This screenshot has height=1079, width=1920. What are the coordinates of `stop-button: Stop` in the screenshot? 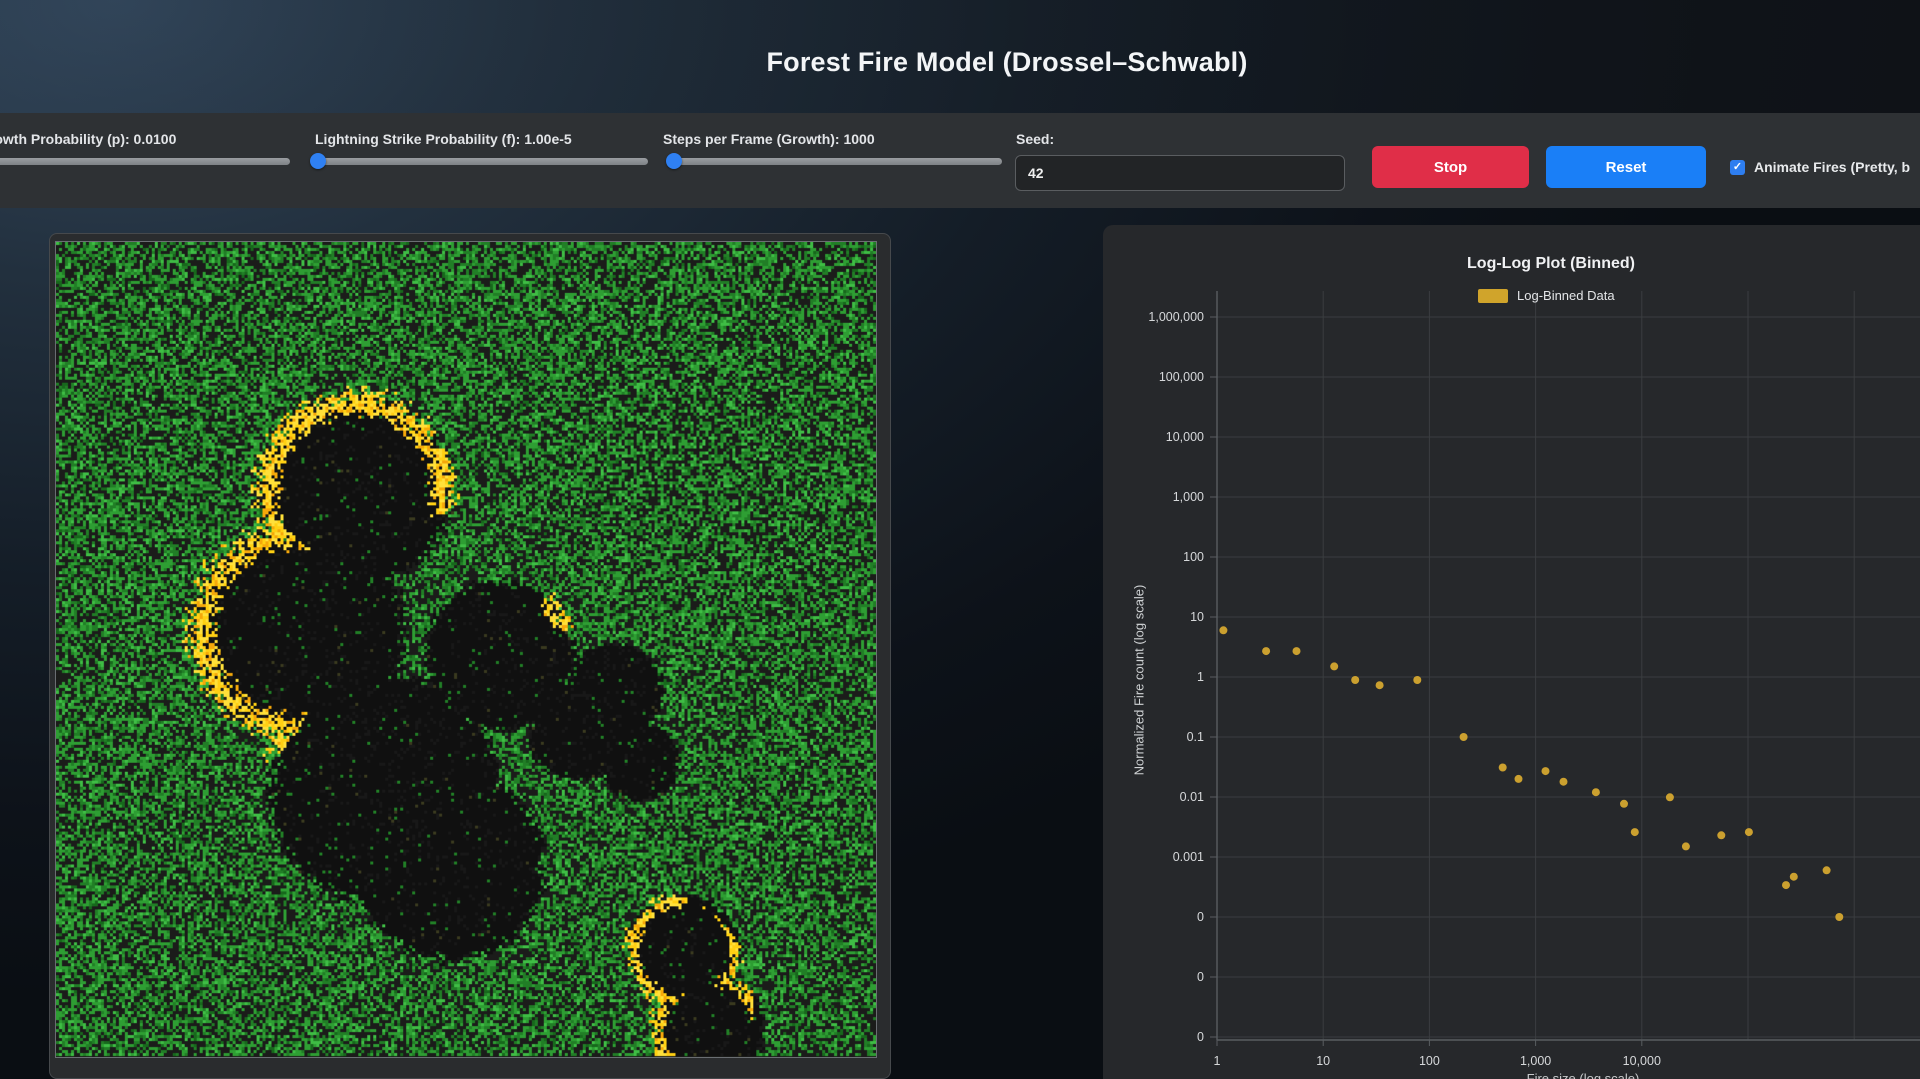 It's located at (1450, 167).